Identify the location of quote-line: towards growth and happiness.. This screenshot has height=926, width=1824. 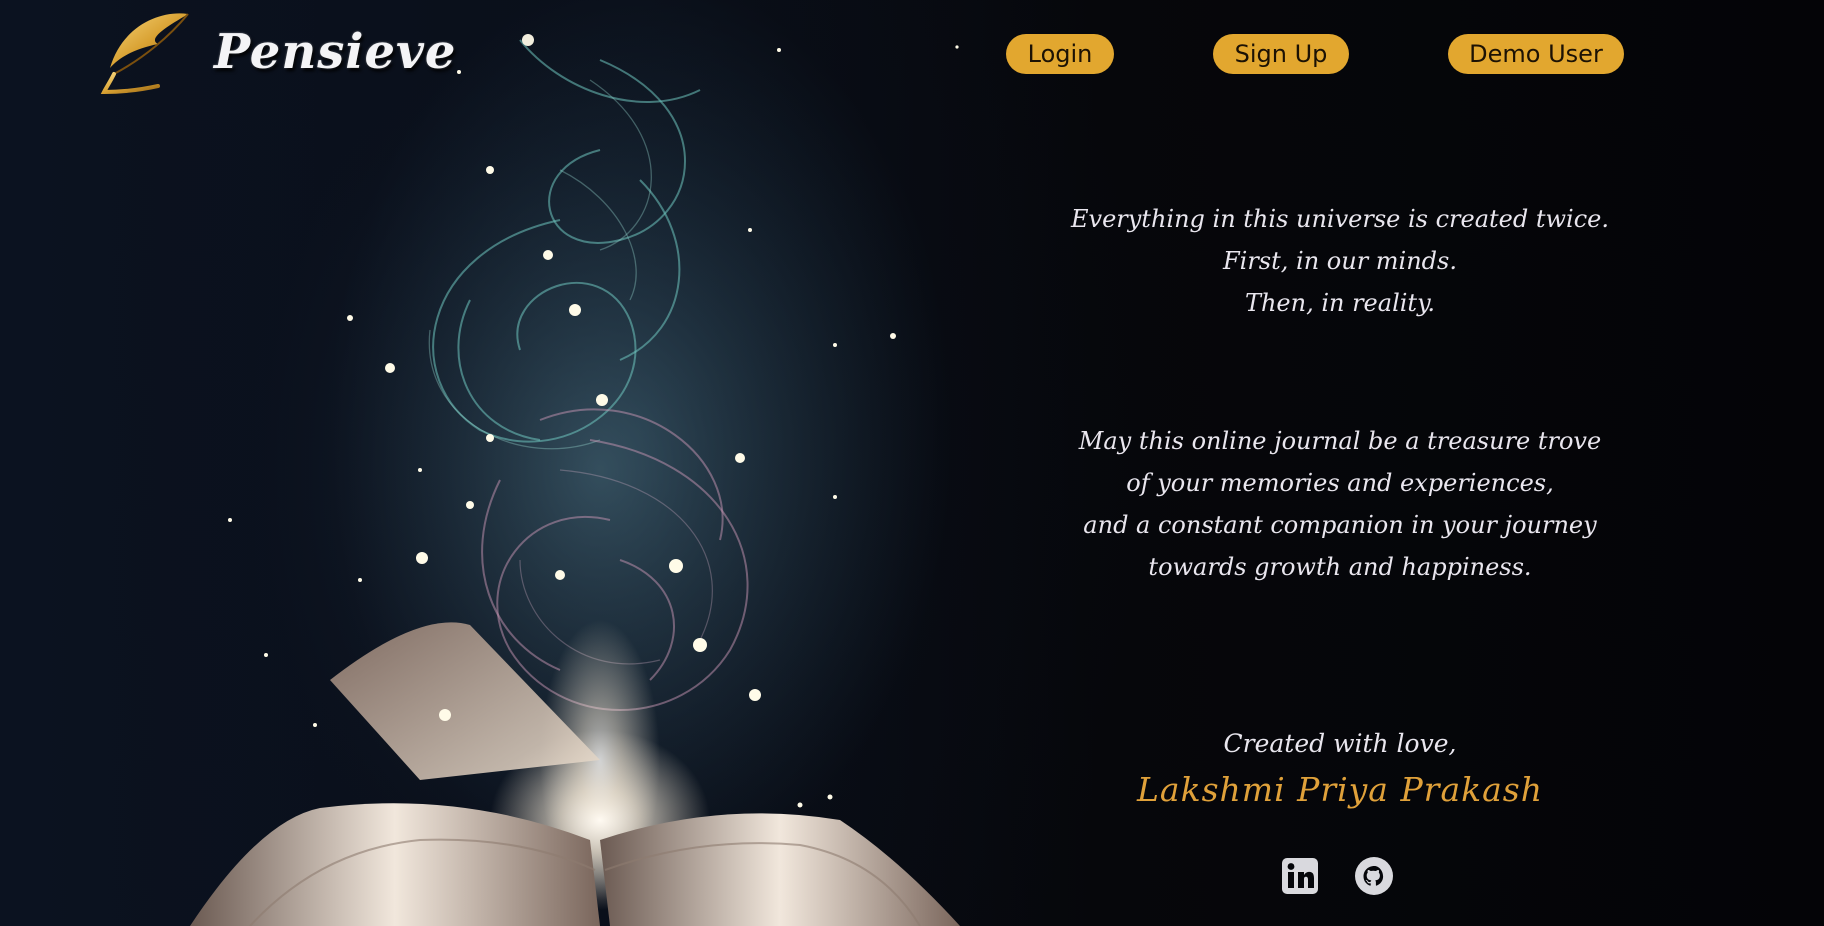
(1340, 567).